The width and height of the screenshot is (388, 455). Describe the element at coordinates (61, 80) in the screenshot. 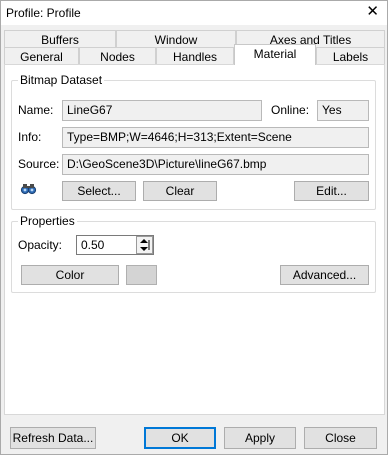

I see `bitmap-dataset-title: Bitmap Dataset` at that location.